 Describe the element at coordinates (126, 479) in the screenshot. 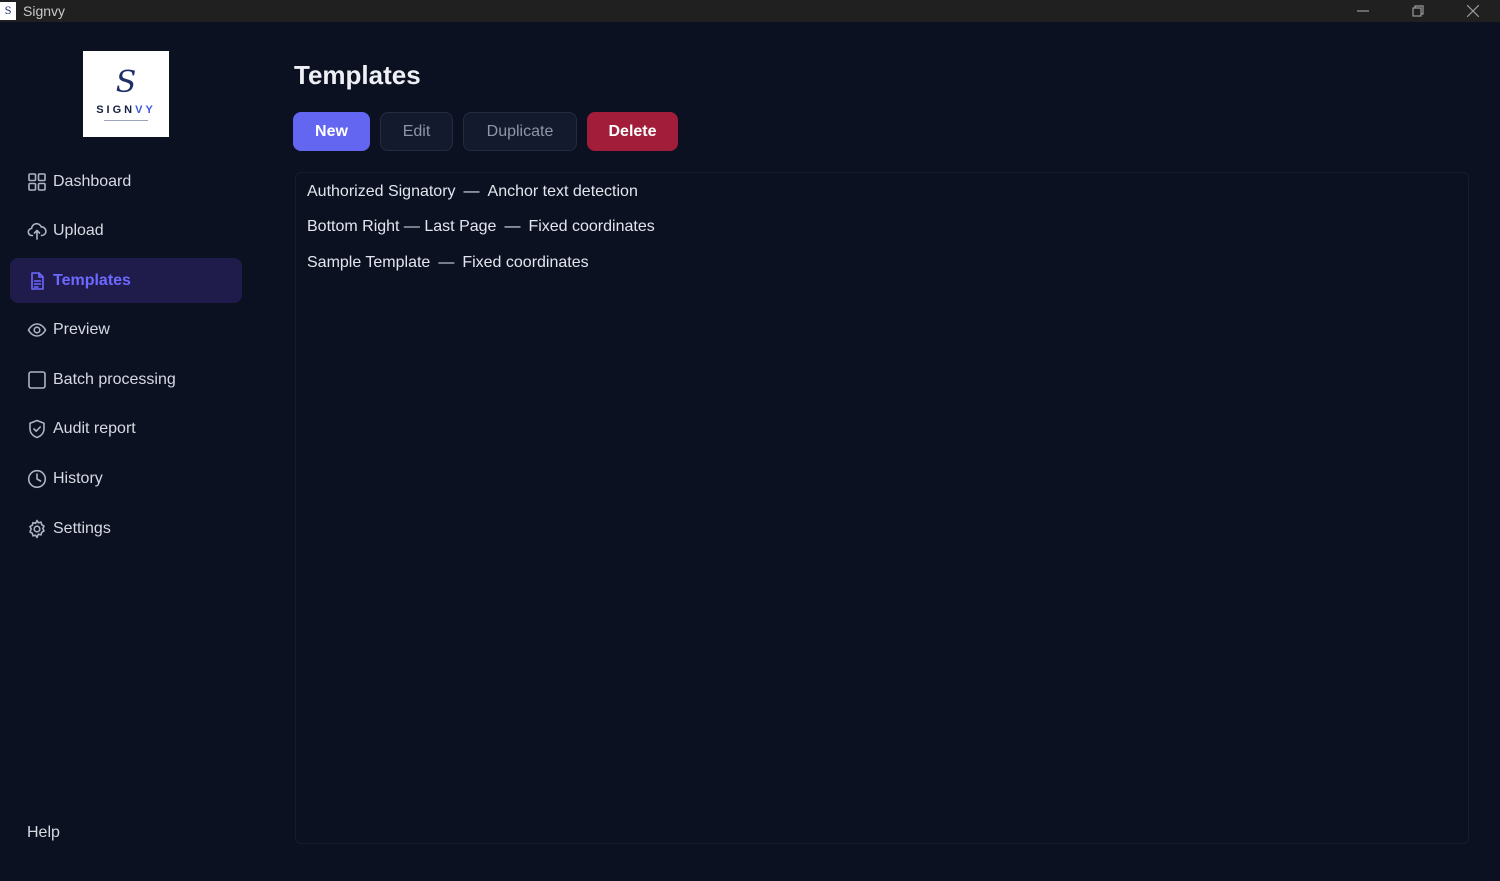

I see `sidebar-item-history: History` at that location.